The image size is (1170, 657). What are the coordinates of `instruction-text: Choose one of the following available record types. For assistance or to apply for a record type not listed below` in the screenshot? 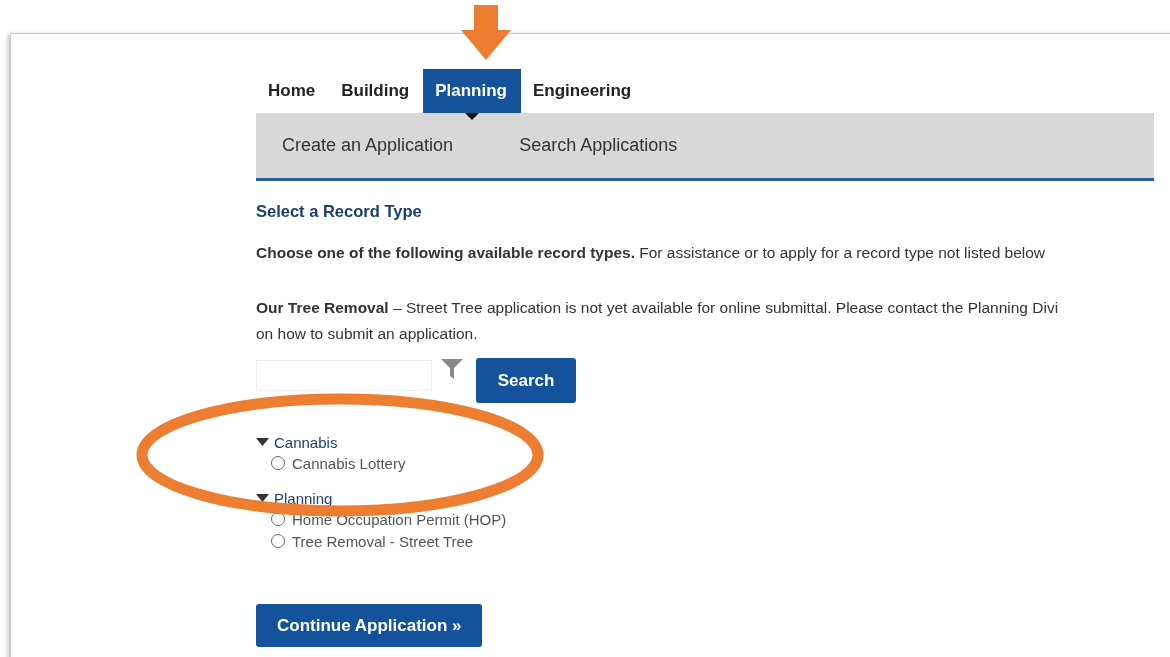 It's located at (651, 253).